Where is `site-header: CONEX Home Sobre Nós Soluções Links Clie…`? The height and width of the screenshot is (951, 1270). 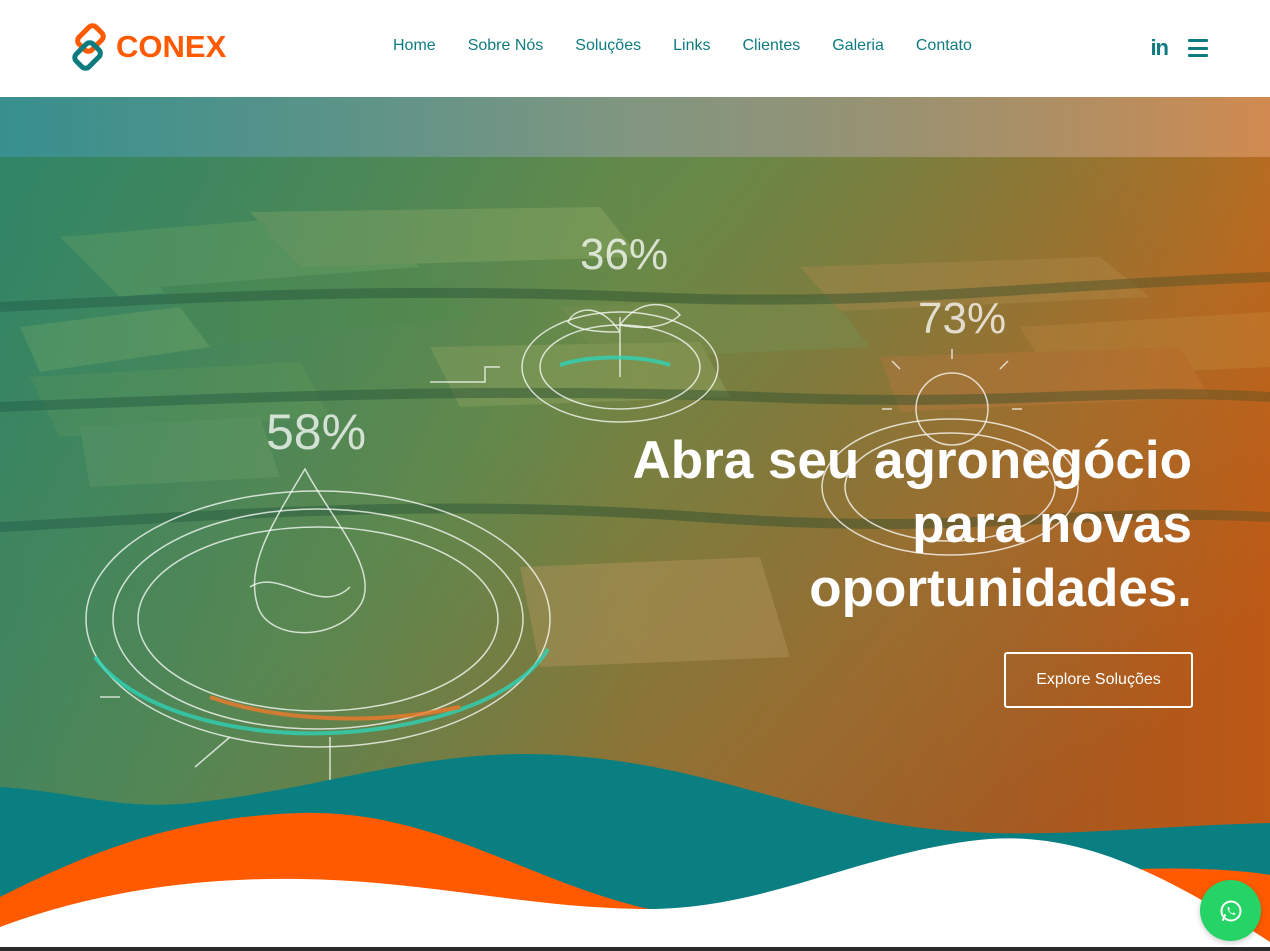 site-header: CONEX Home Sobre Nós Soluções Links Clie… is located at coordinates (635, 48).